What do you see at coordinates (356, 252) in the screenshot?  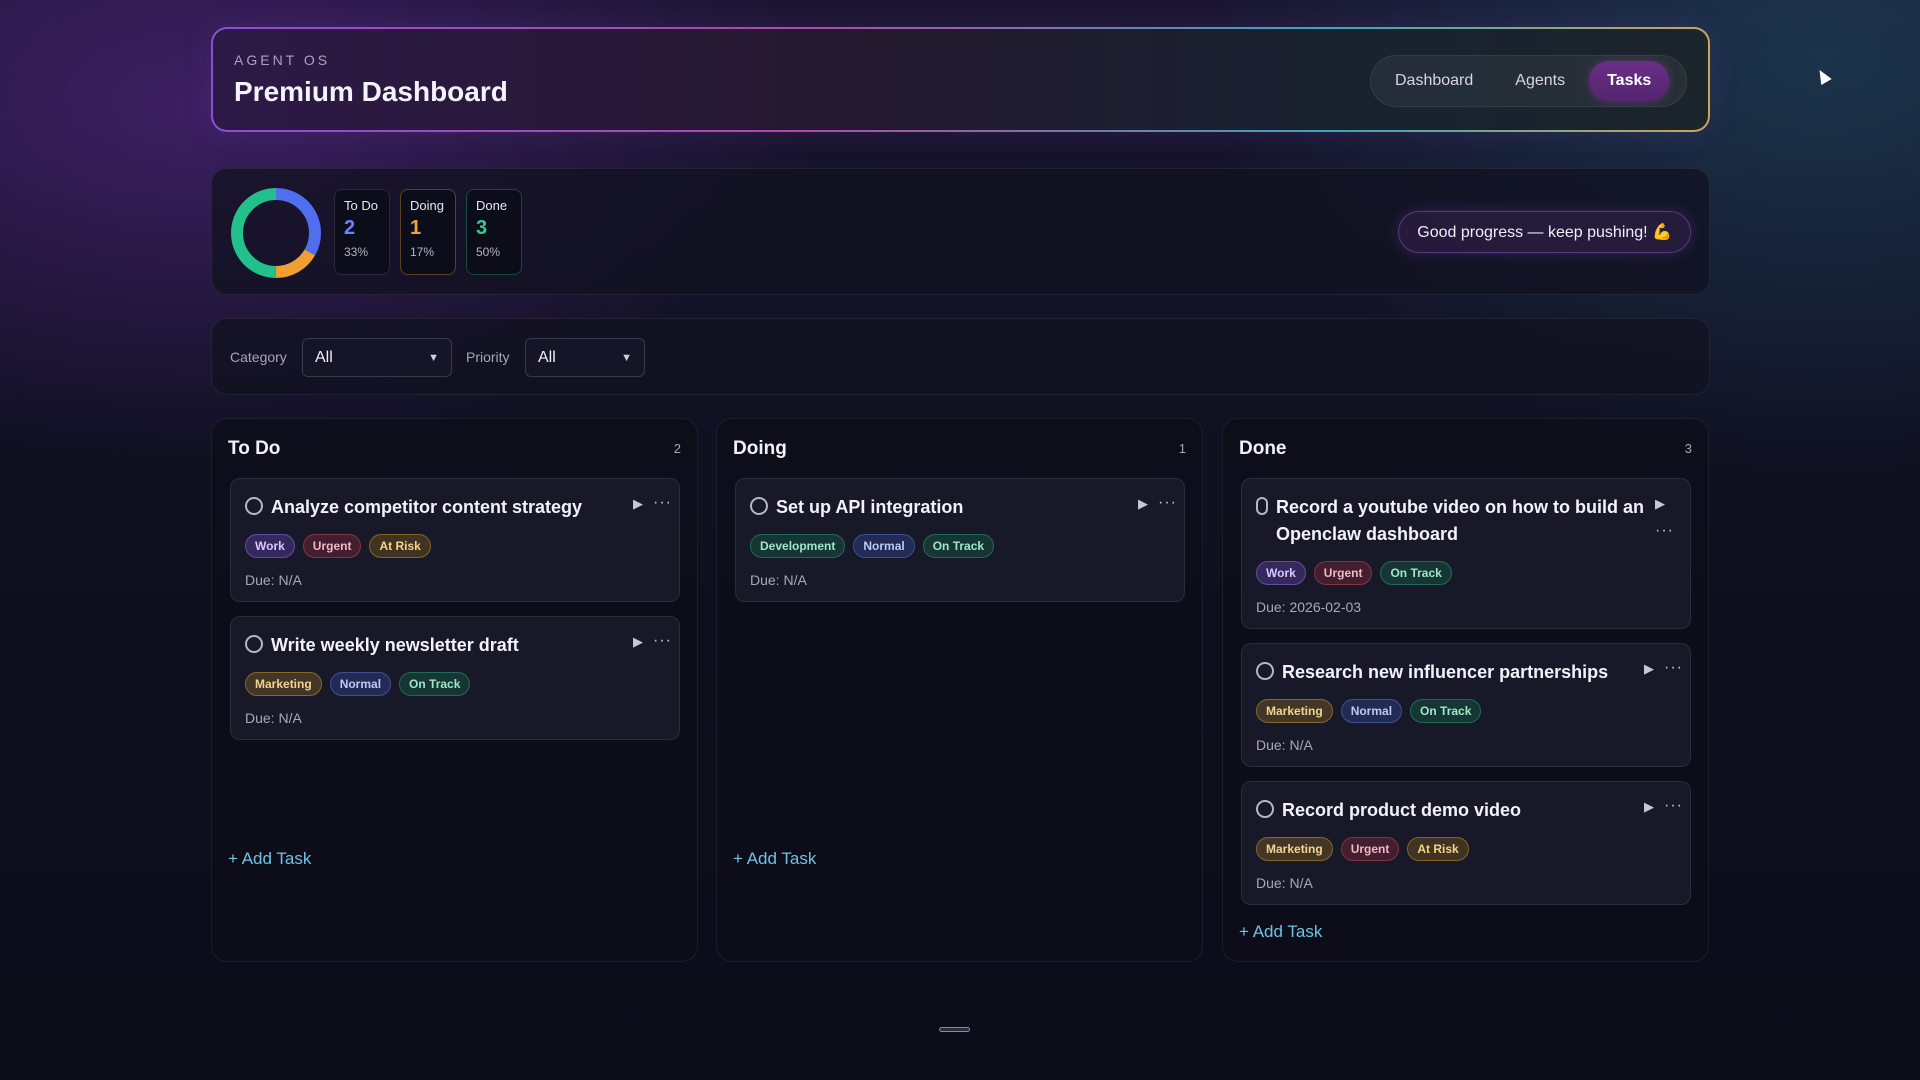 I see `stat-todo-pct: 33%` at bounding box center [356, 252].